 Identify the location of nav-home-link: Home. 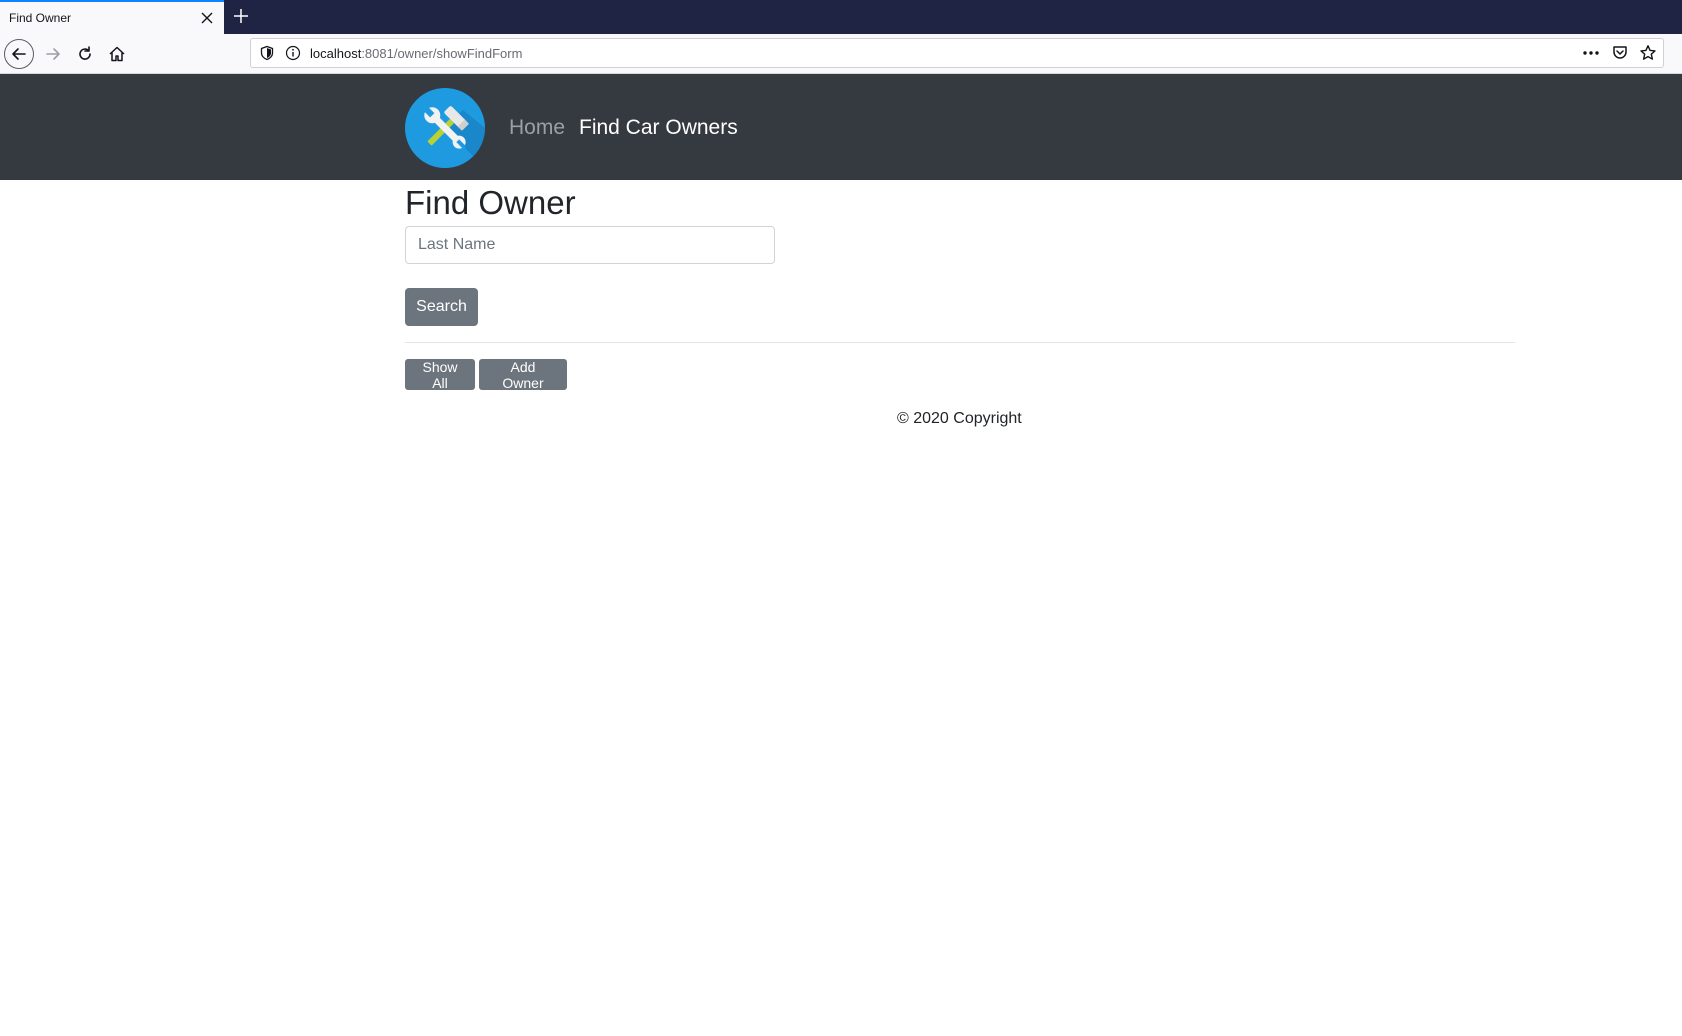
(537, 128).